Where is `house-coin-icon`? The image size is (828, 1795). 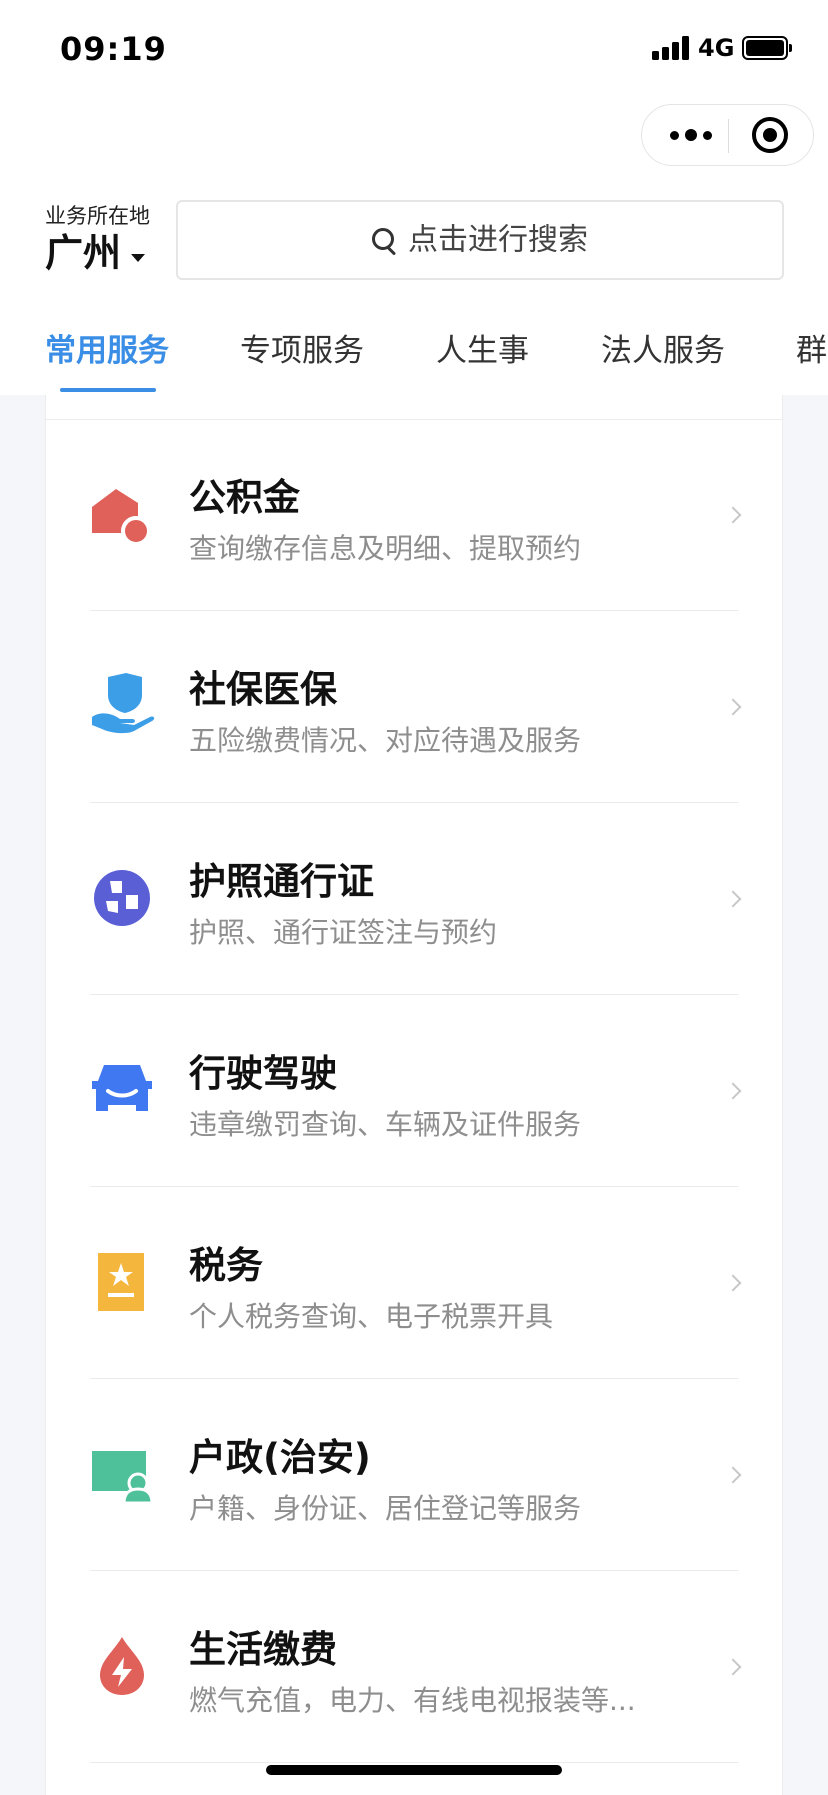
house-coin-icon is located at coordinates (123, 514).